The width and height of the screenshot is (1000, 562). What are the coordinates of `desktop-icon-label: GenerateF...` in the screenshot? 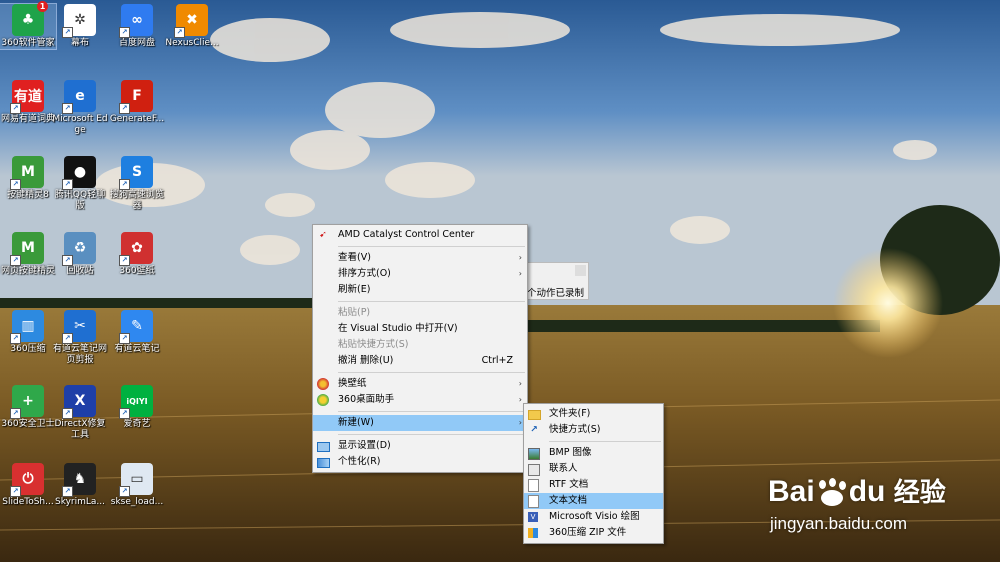 It's located at (137, 119).